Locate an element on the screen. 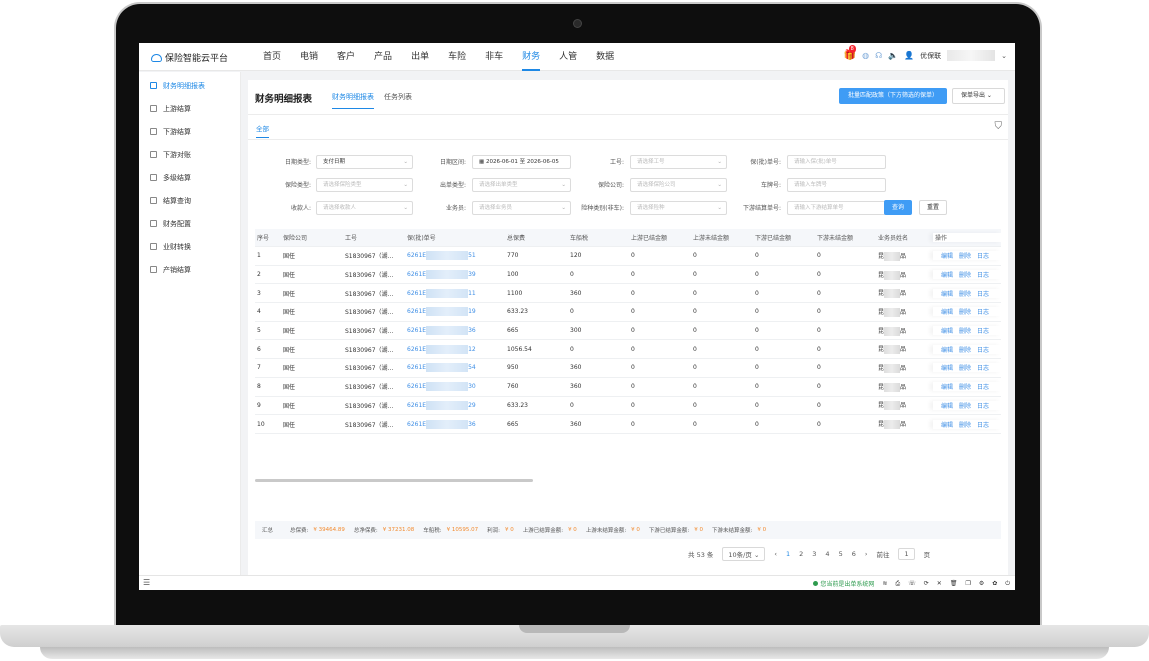 This screenshot has width=1149, height=661. phone-icon: ☏ is located at coordinates (912, 583).